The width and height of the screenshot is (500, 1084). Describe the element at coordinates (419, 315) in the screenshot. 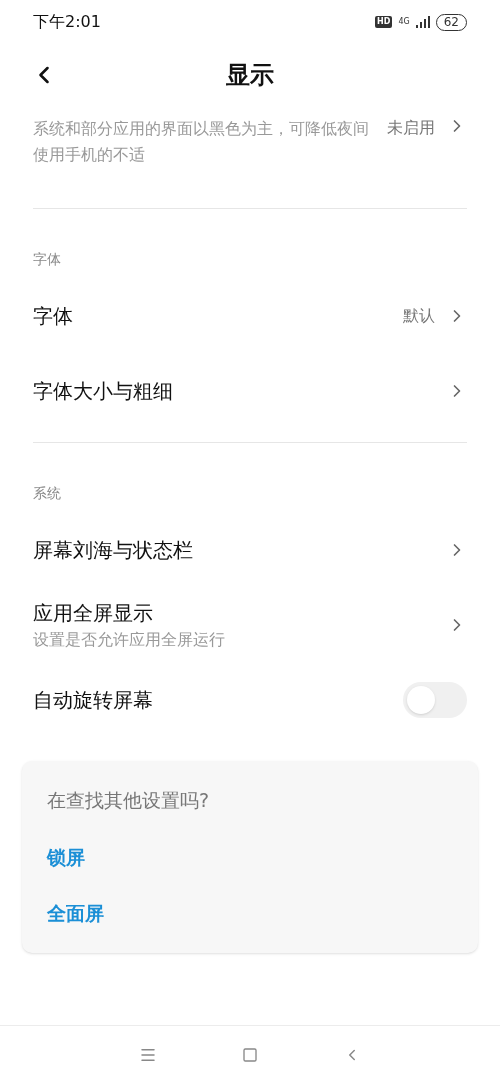

I see `item-value: 默认` at that location.